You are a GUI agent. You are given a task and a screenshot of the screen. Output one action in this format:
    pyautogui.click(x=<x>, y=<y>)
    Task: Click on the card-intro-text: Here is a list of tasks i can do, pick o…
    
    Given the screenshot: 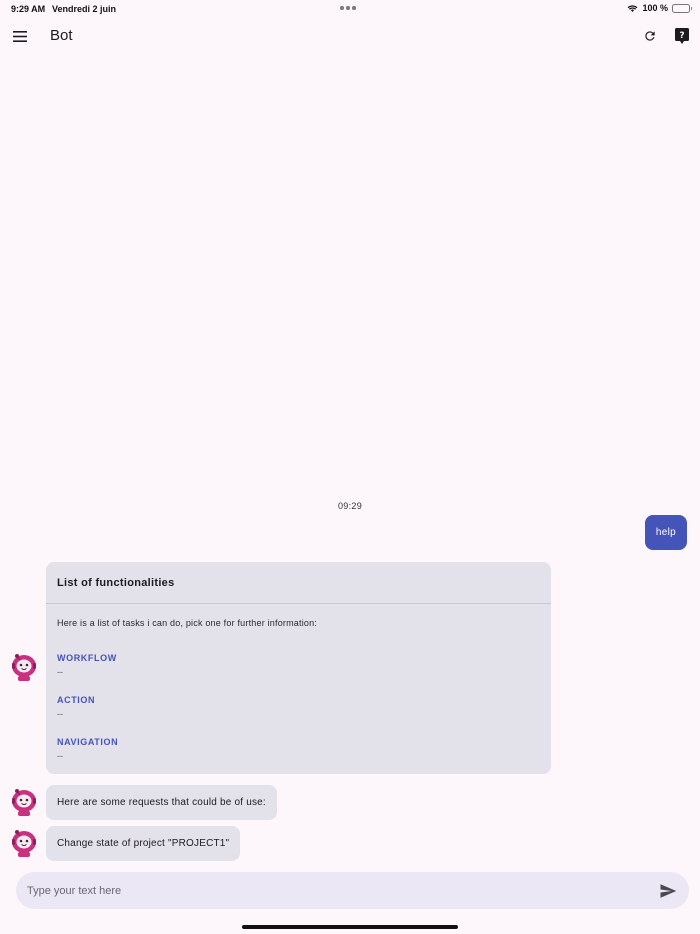 What is the action you would take?
    pyautogui.click(x=187, y=623)
    